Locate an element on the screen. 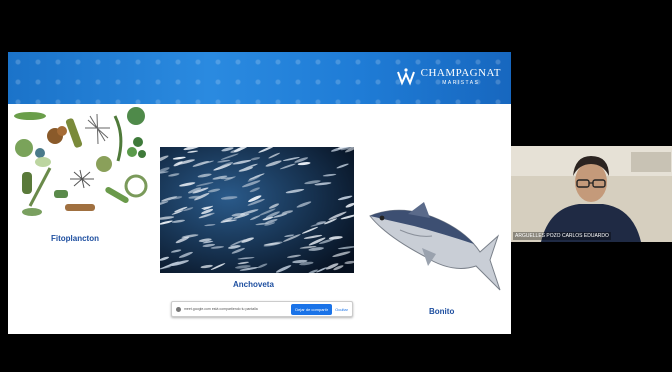  participant-video-feed is located at coordinates (591, 194).